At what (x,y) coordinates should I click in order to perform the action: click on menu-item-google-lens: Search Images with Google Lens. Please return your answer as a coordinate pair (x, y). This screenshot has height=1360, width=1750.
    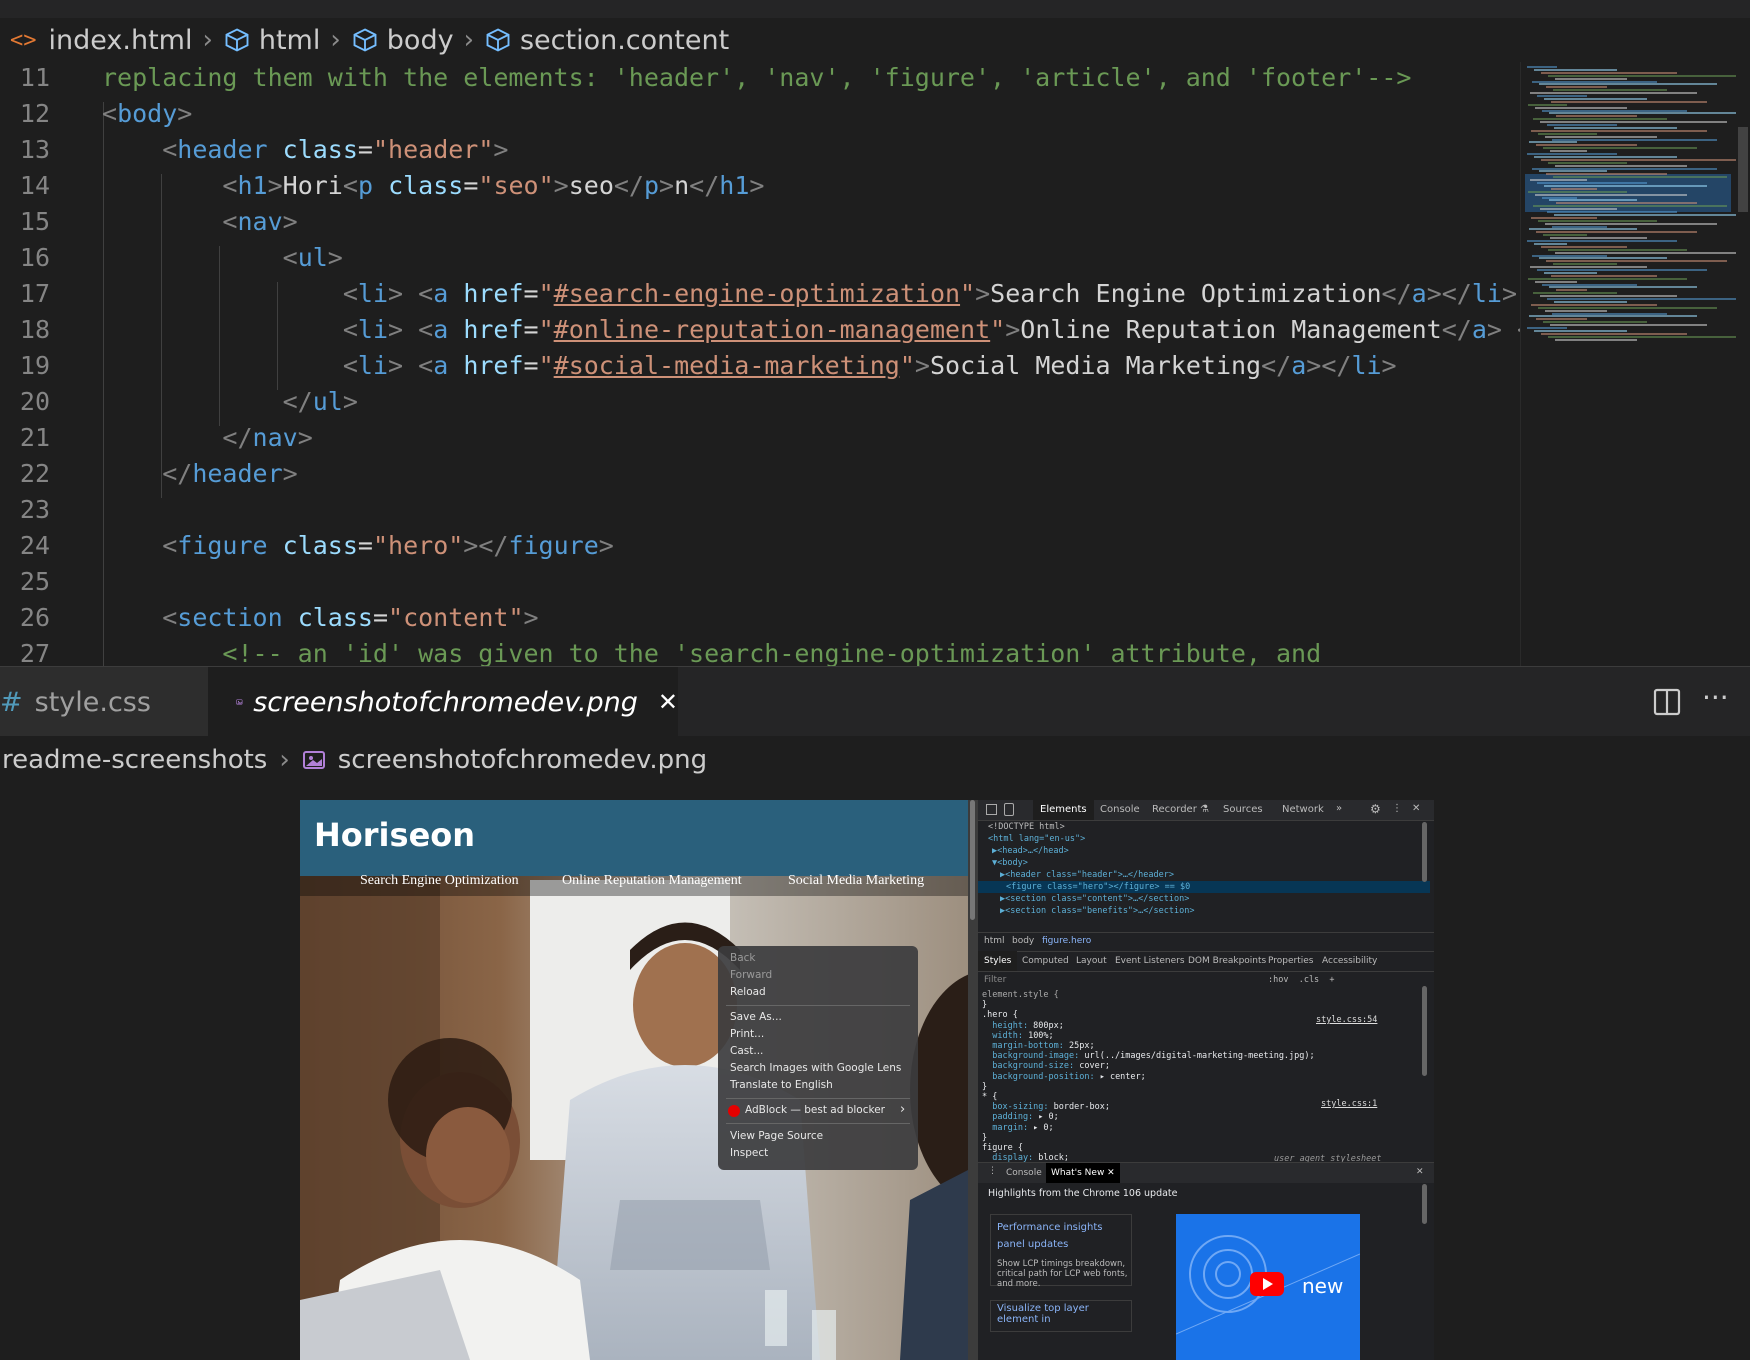
    Looking at the image, I should click on (815, 1068).